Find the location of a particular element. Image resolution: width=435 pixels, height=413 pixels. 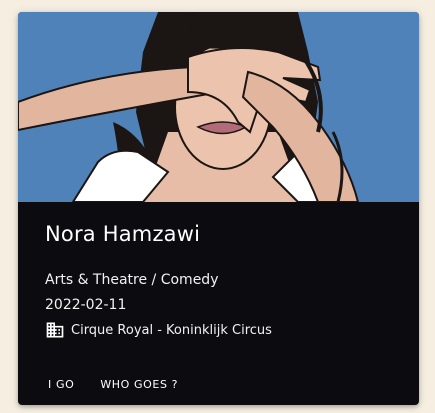

event-venue: Cirque Royal - Koninklijk Circus is located at coordinates (158, 330).